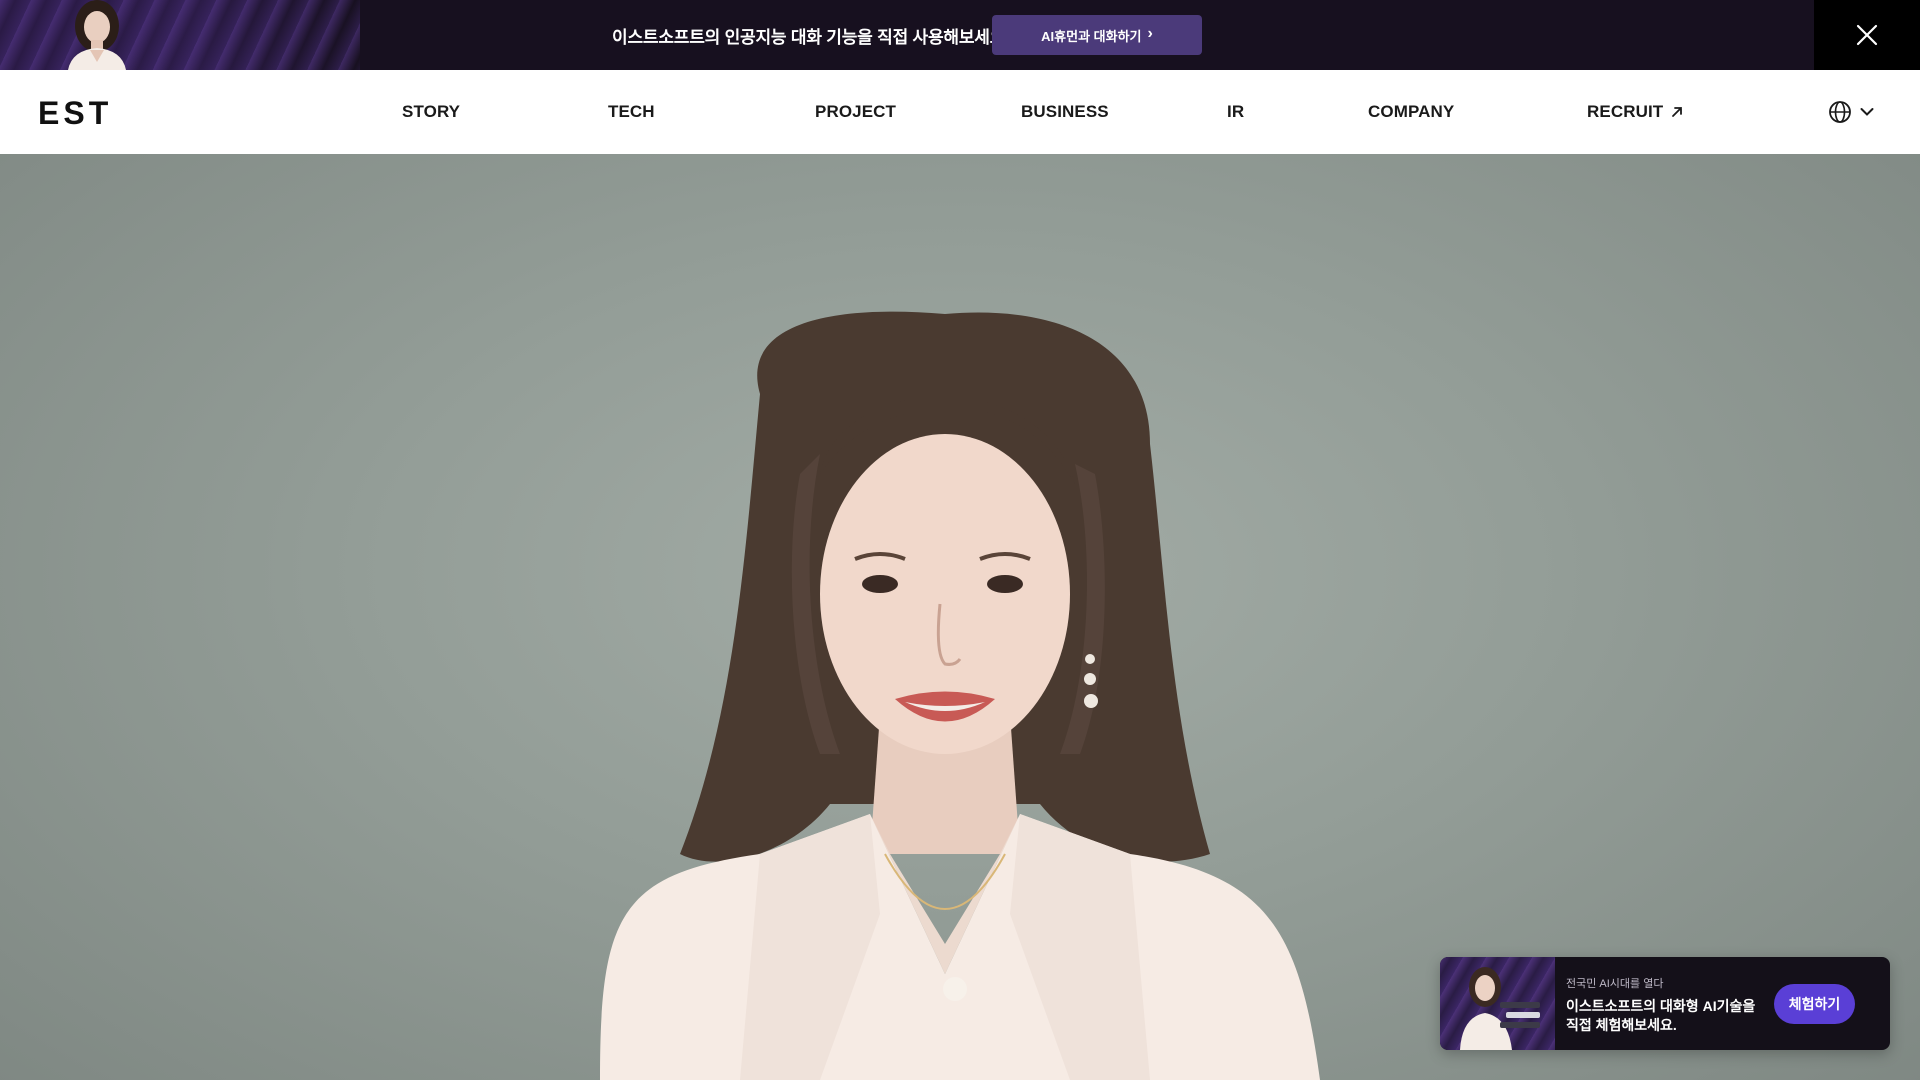  What do you see at coordinates (1411, 112) in the screenshot?
I see `nav-company: COMPANY` at bounding box center [1411, 112].